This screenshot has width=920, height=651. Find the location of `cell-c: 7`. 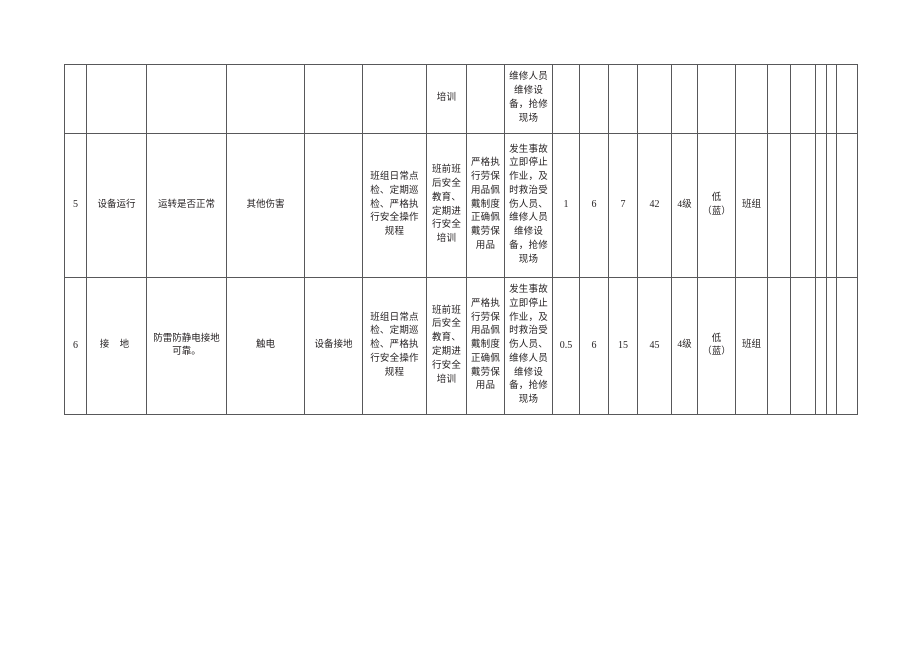

cell-c: 7 is located at coordinates (623, 205).